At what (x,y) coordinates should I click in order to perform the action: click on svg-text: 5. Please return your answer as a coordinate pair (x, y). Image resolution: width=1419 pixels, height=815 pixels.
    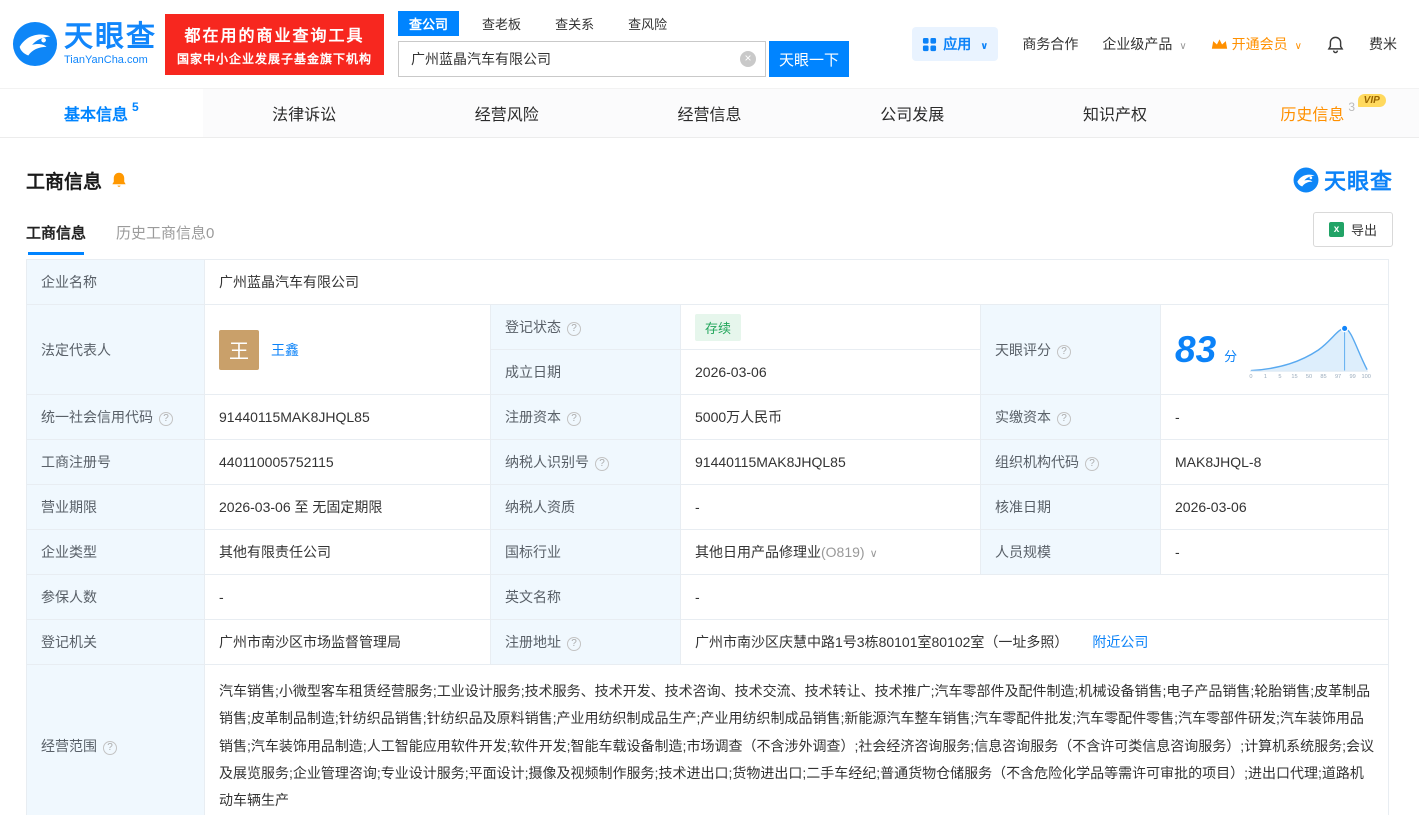
    Looking at the image, I should click on (1280, 377).